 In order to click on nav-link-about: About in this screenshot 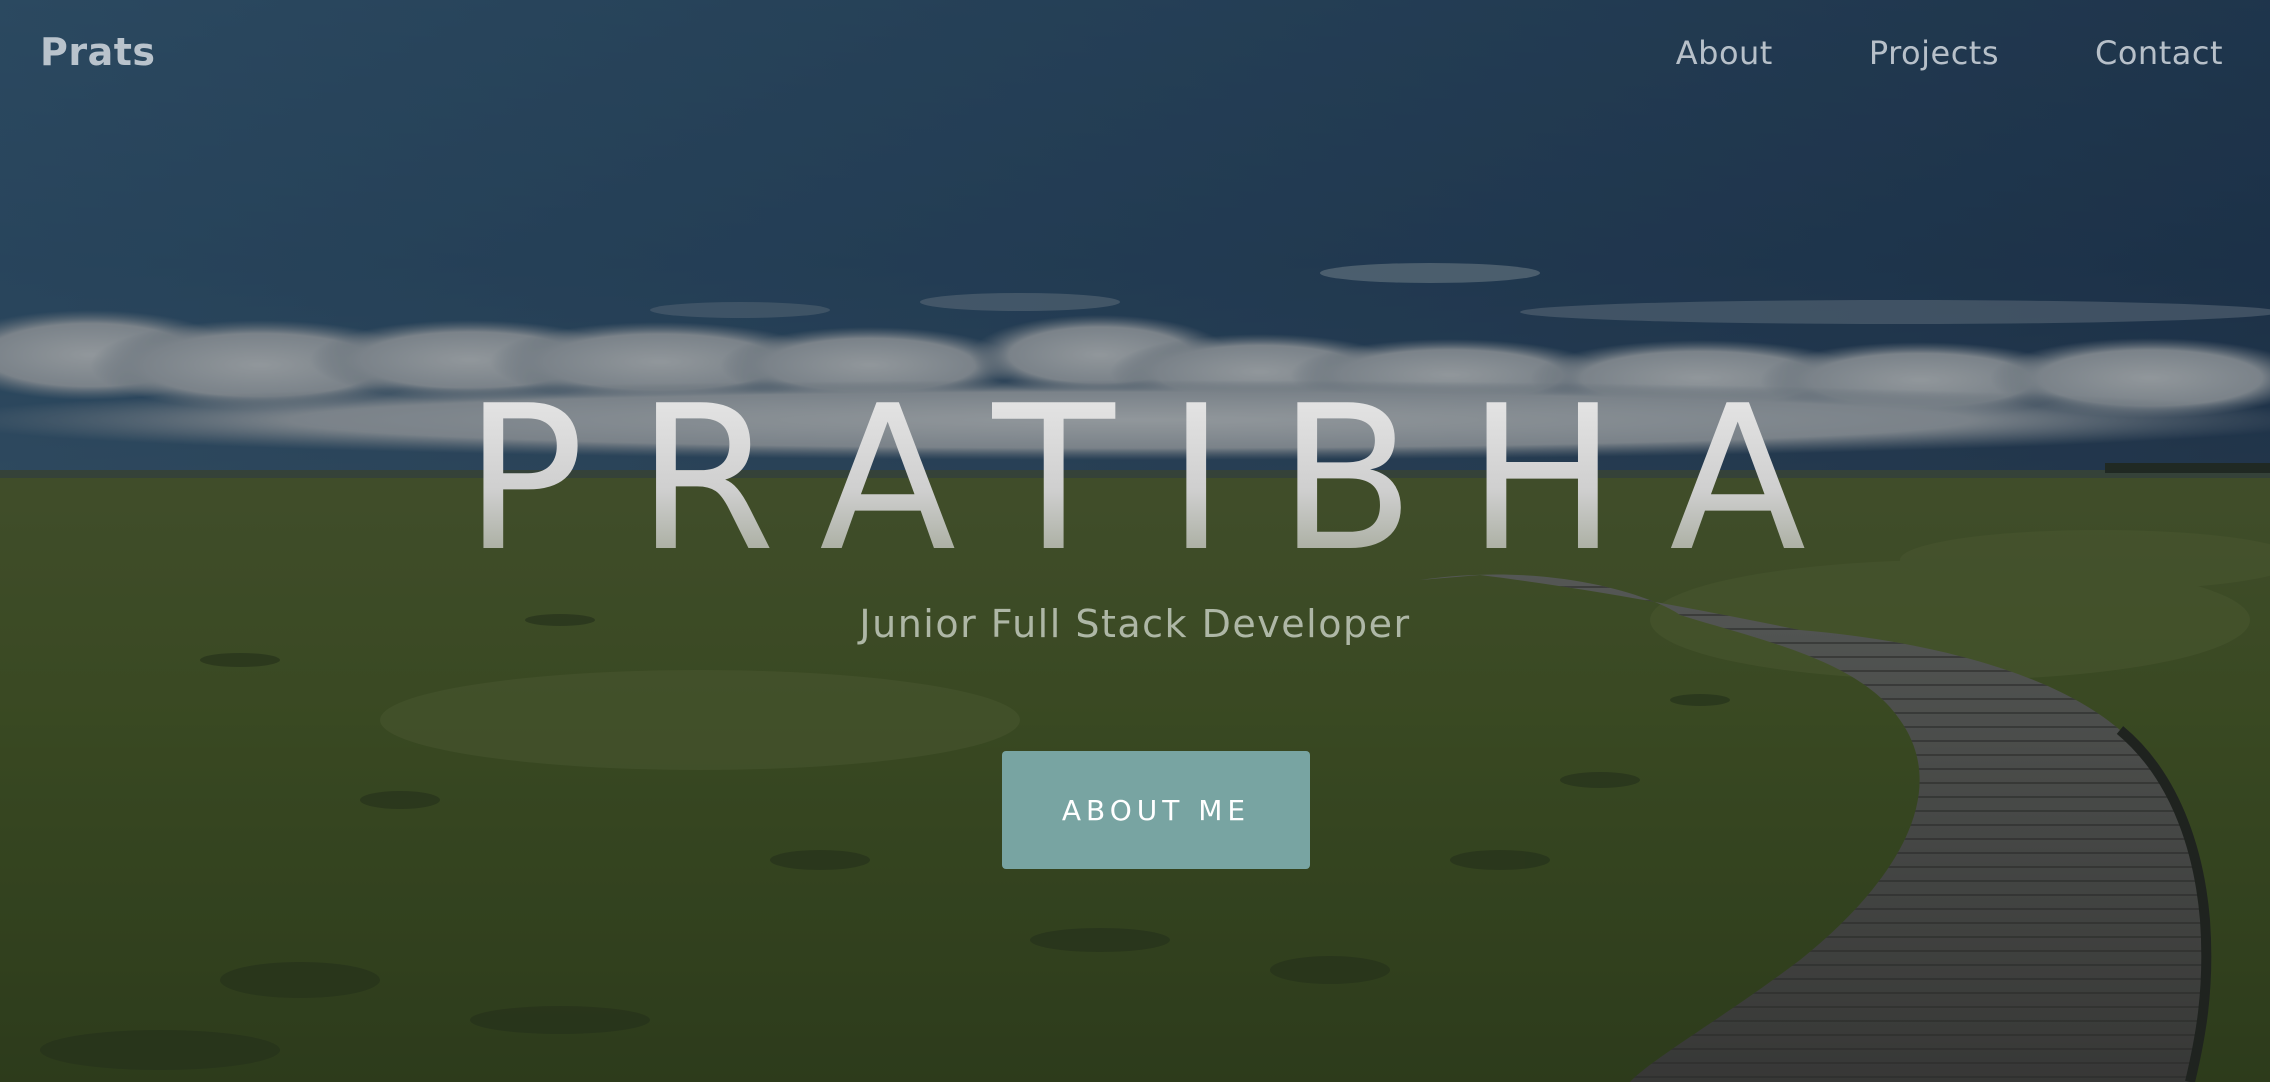, I will do `click(1724, 53)`.